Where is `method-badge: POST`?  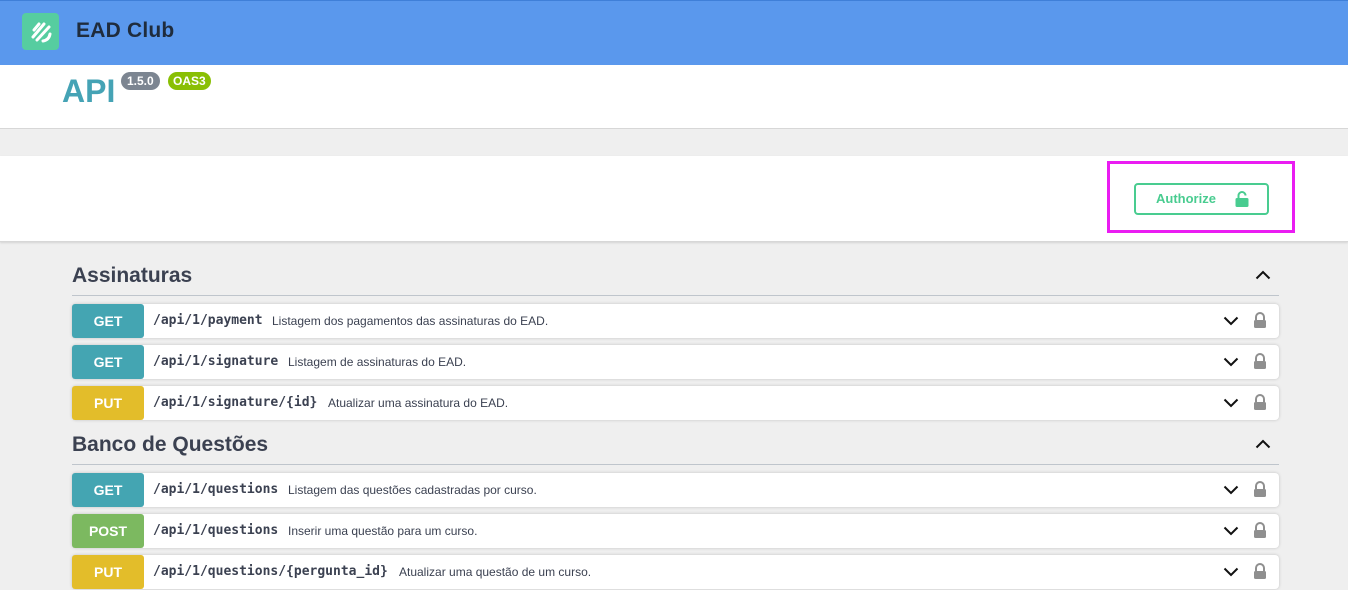 method-badge: POST is located at coordinates (108, 531).